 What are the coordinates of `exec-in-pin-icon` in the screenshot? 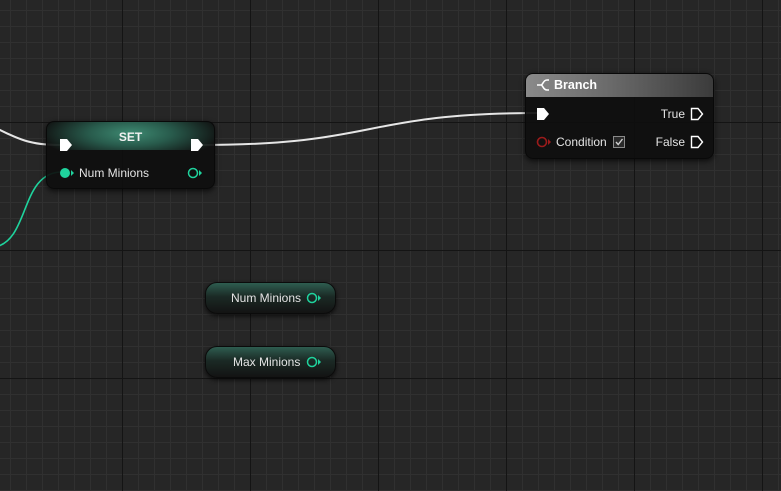 It's located at (66, 145).